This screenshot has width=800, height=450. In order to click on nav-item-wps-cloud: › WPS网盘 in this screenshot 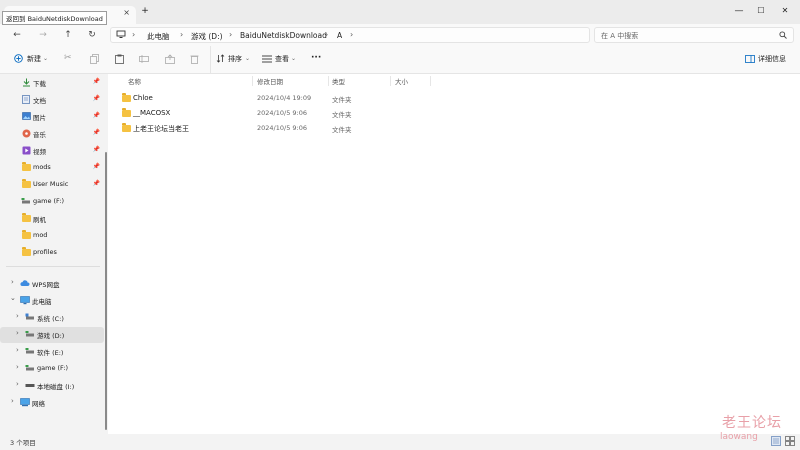, I will do `click(52, 284)`.